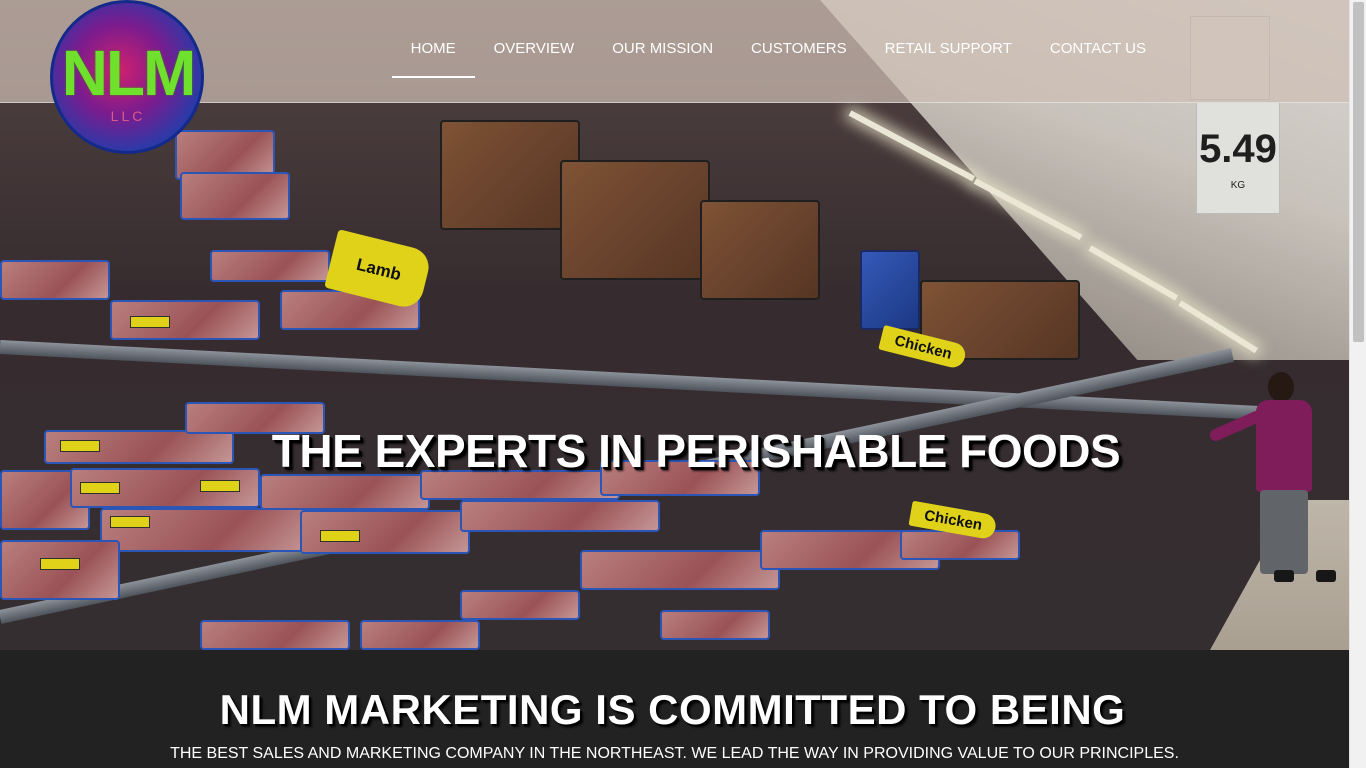  What do you see at coordinates (129, 73) in the screenshot?
I see `logo-wordmark: NLM` at bounding box center [129, 73].